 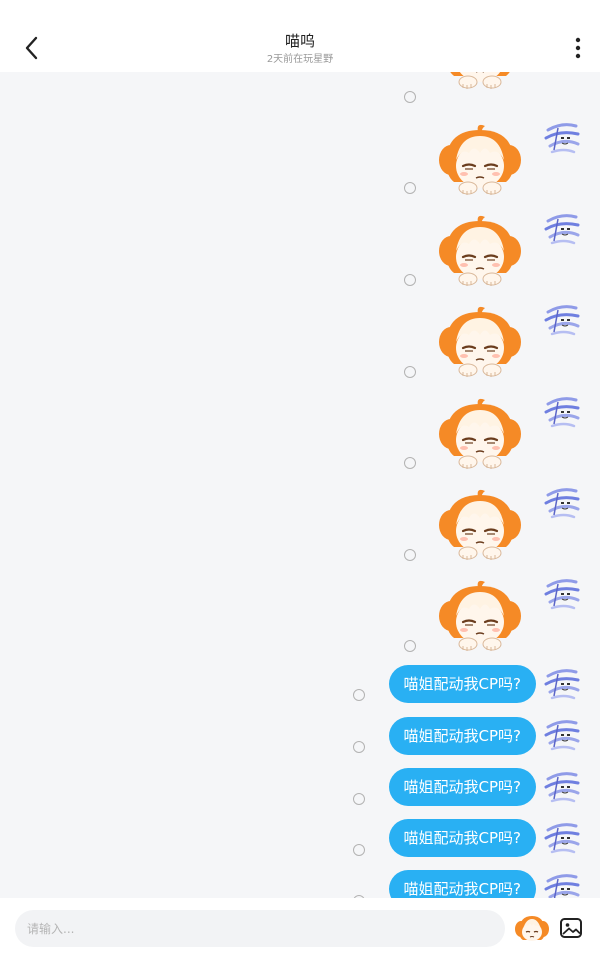 I want to click on presence-status: 2天前在玩星野, so click(x=300, y=59).